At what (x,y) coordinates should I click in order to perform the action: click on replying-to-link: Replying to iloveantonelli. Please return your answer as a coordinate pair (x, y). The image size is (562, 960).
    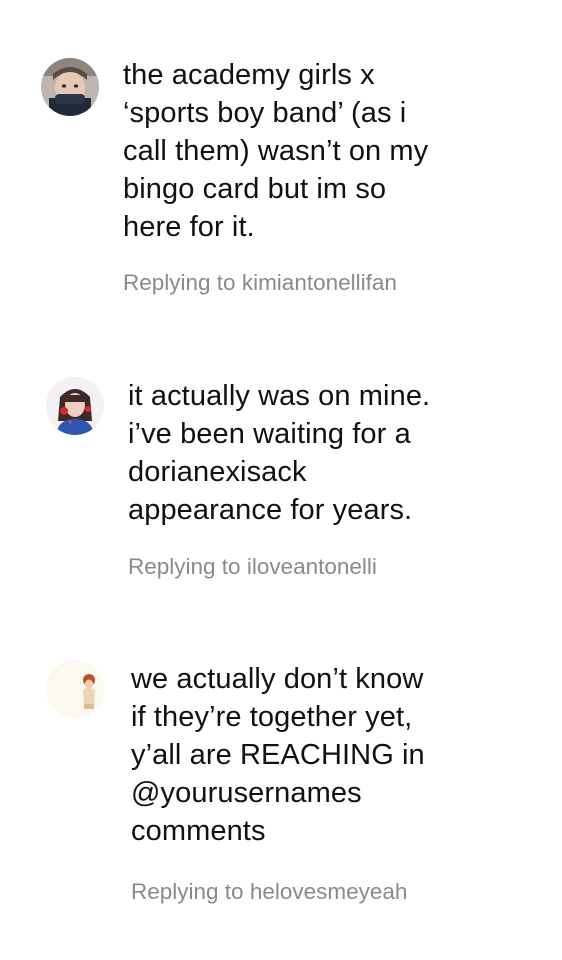
    Looking at the image, I should click on (252, 567).